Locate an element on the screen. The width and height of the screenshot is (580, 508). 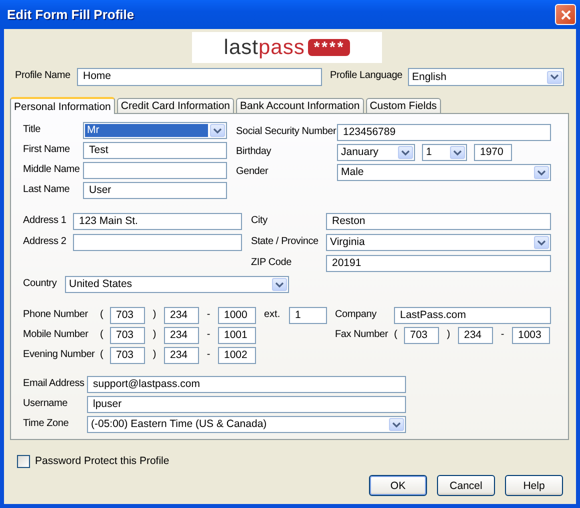
dropdown: (-05:00) Eastern Time (US & Canada) is located at coordinates (246, 424).